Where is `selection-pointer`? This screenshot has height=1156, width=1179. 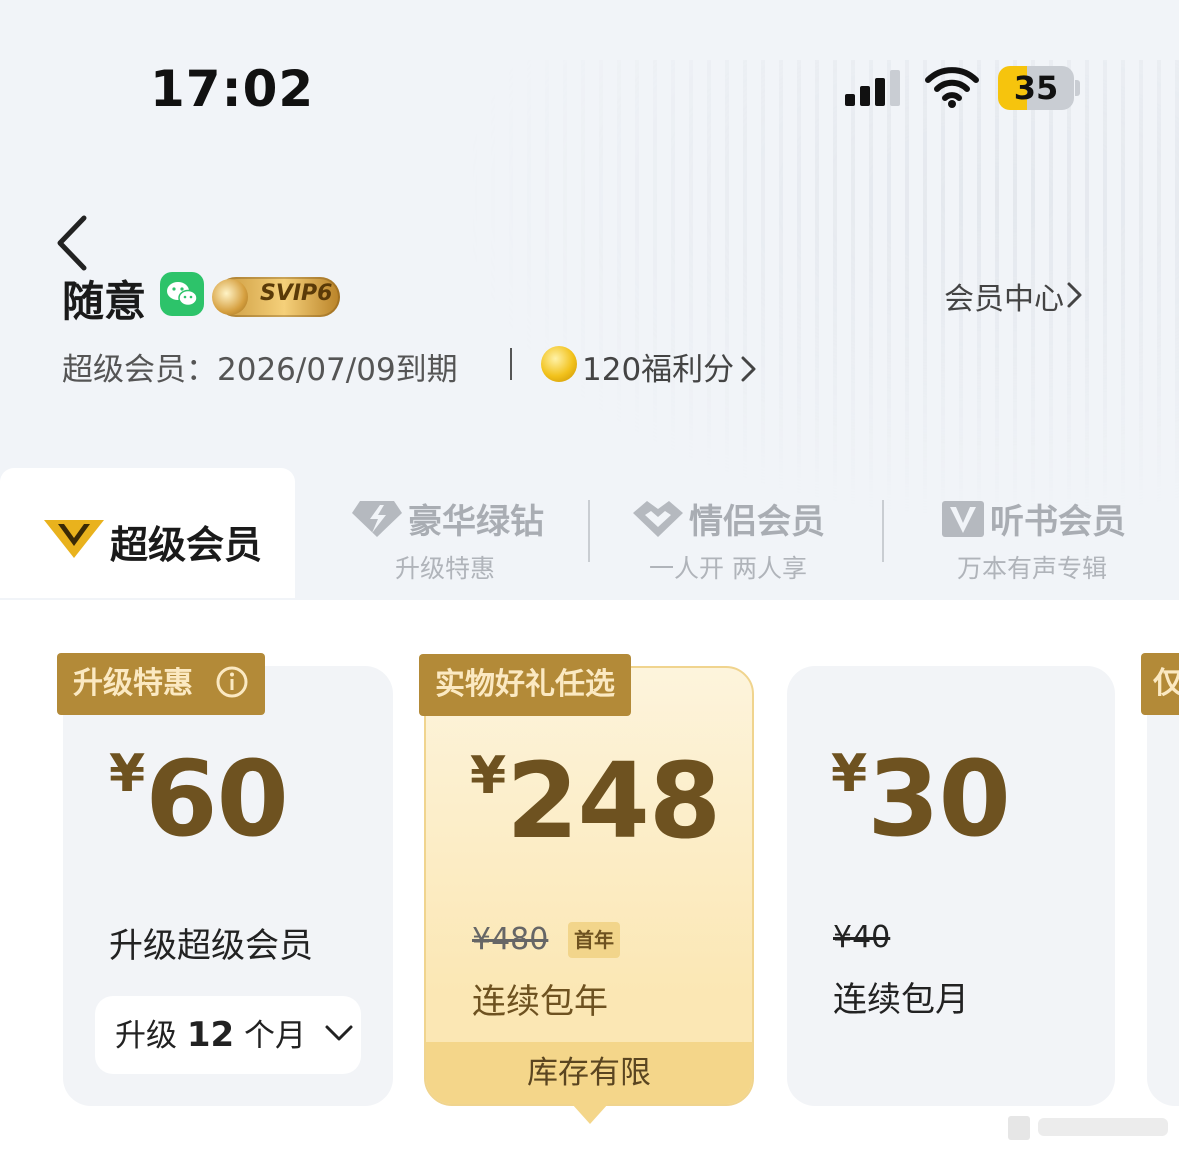 selection-pointer is located at coordinates (590, 1114).